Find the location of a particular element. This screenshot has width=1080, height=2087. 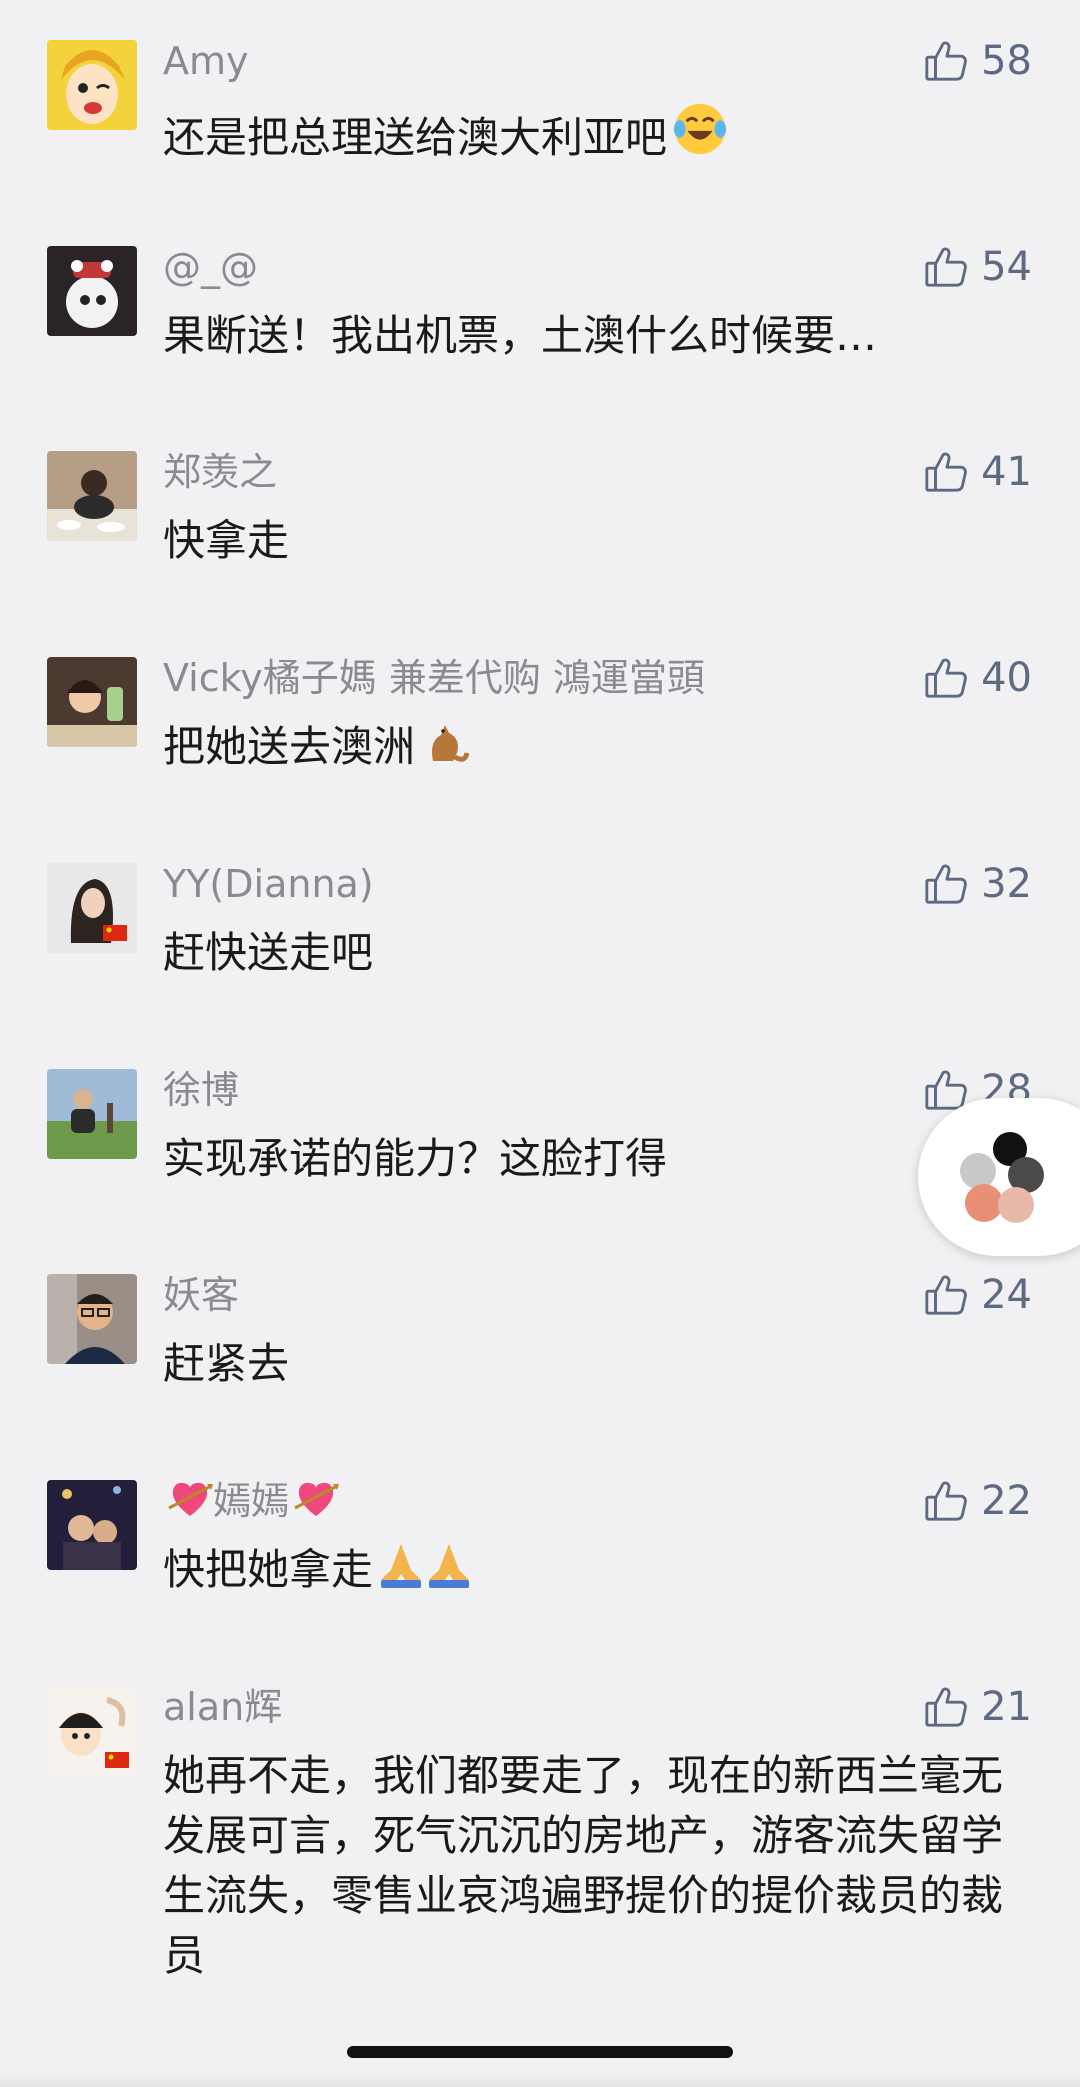

like-button: 41 is located at coordinates (977, 472).